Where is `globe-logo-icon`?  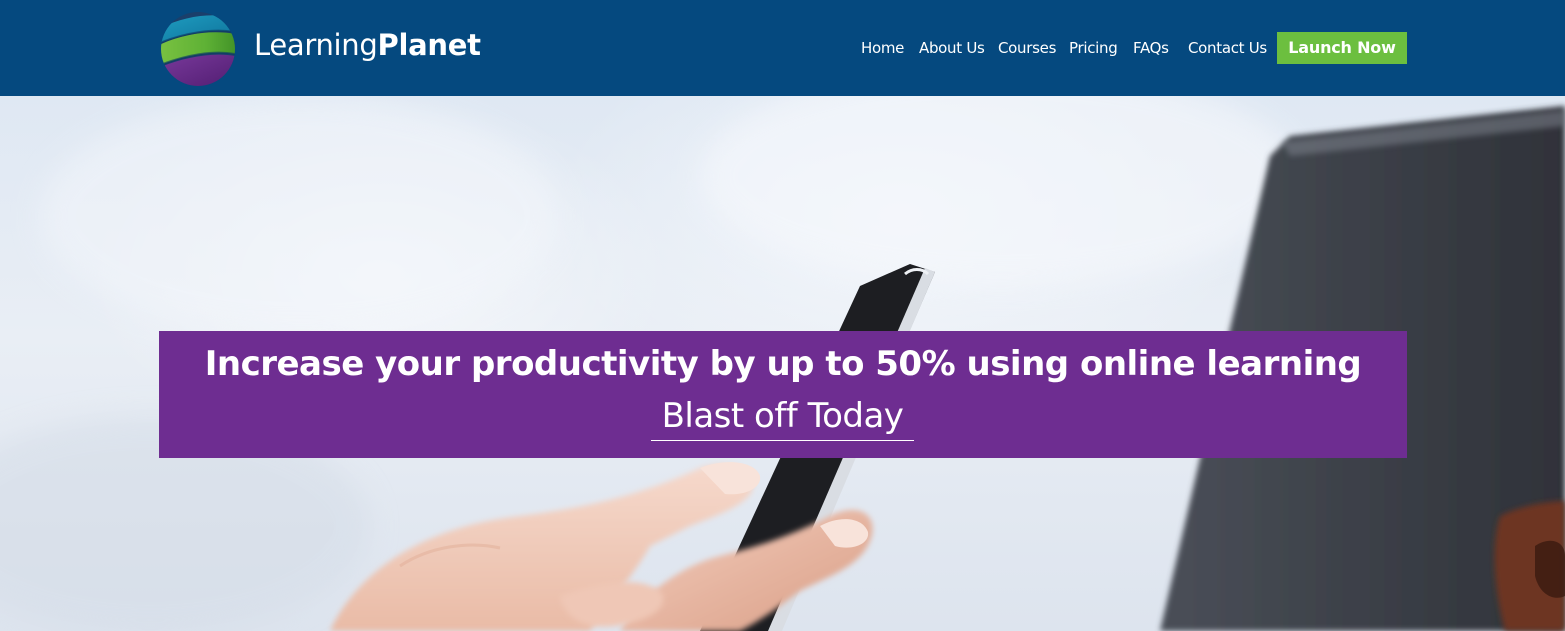
globe-logo-icon is located at coordinates (198, 49).